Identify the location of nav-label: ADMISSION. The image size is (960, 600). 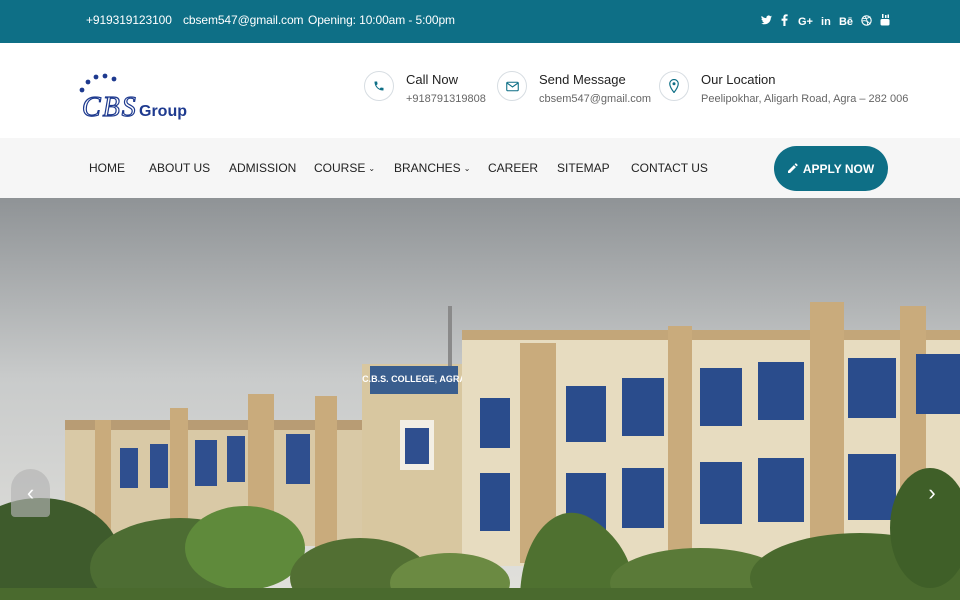
(263, 168).